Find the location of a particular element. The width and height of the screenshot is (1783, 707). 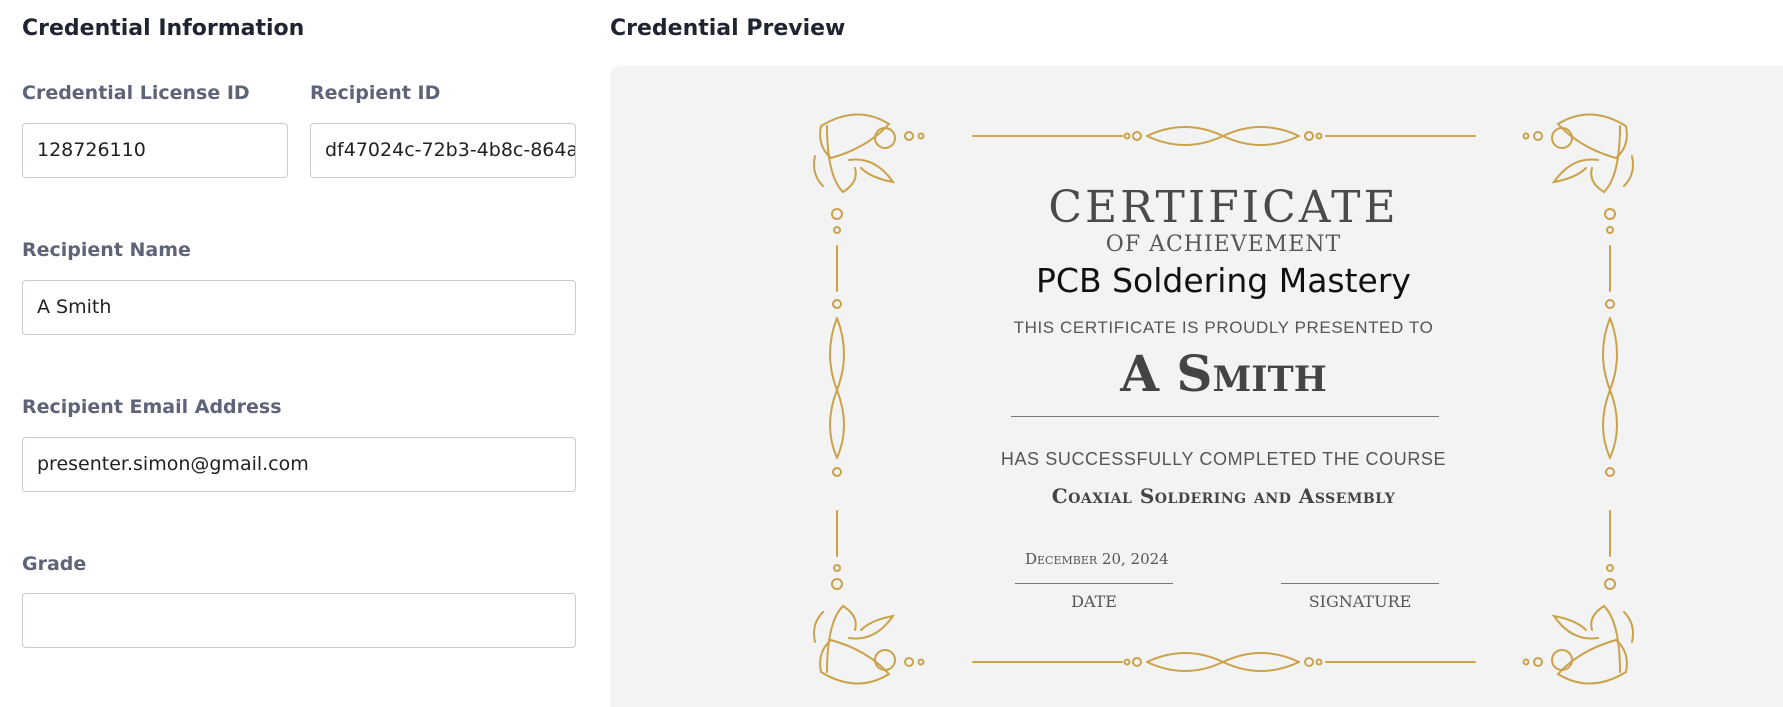

certificate-recipient-name: A Smith is located at coordinates (1223, 373).